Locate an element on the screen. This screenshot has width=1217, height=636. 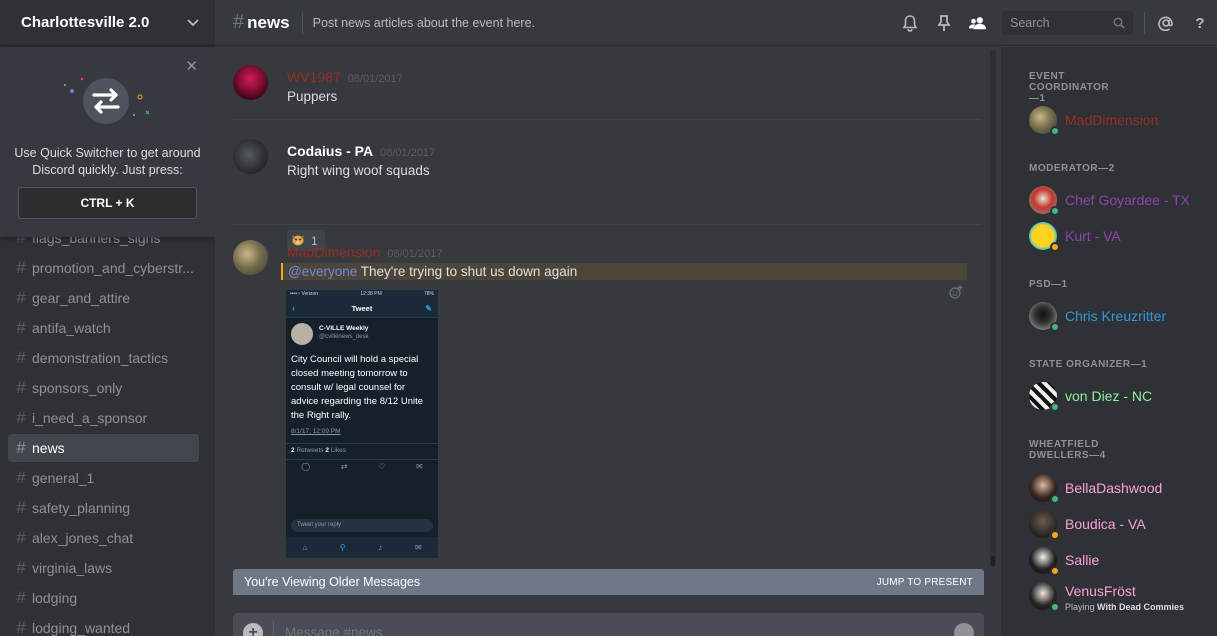
channel-item: # safety_planning is located at coordinates (103, 508).